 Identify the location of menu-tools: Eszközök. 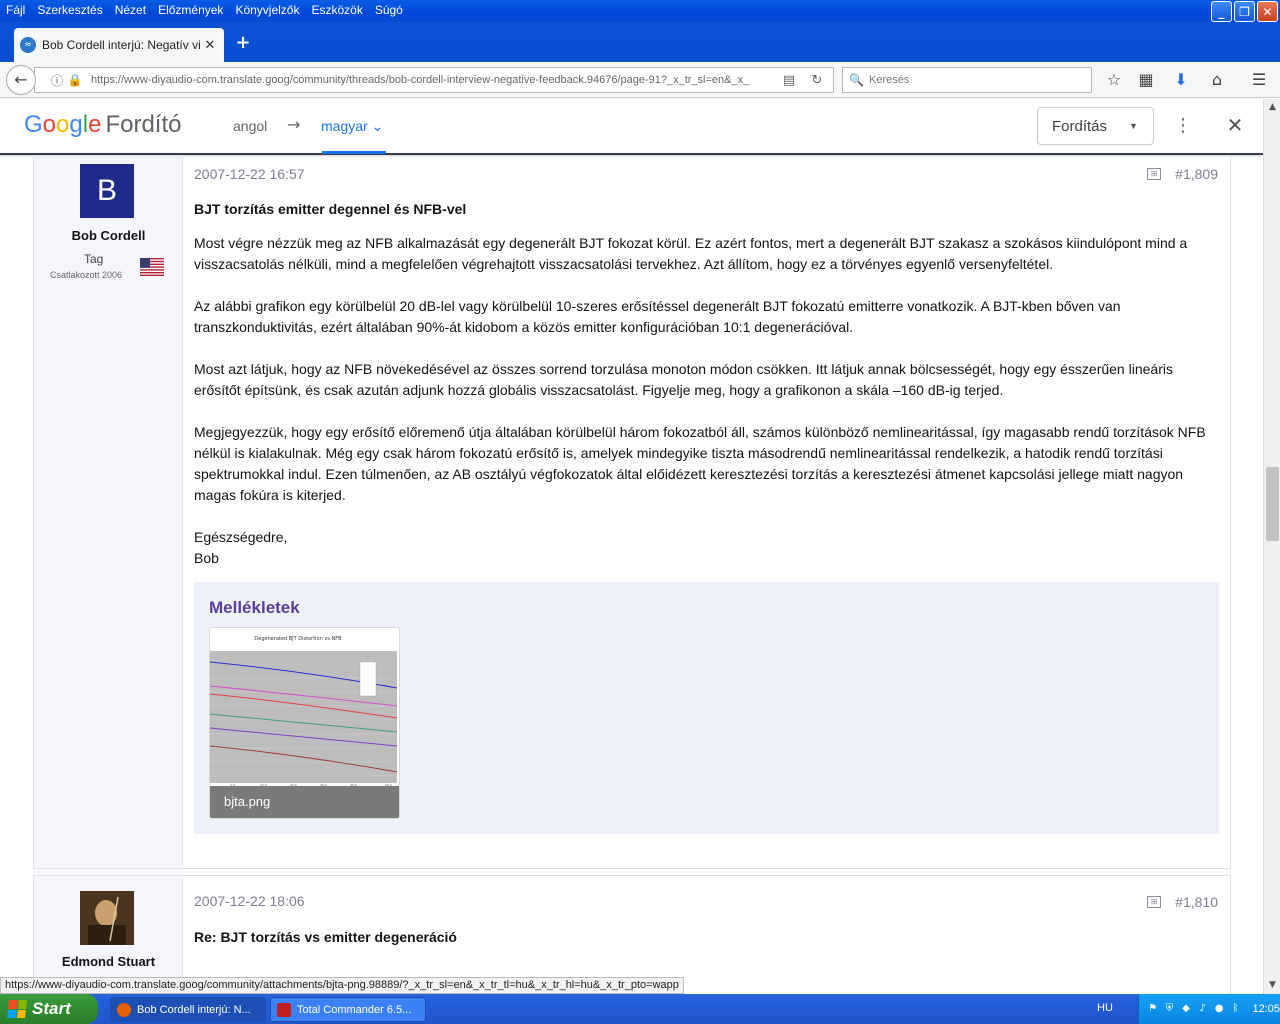
(336, 11).